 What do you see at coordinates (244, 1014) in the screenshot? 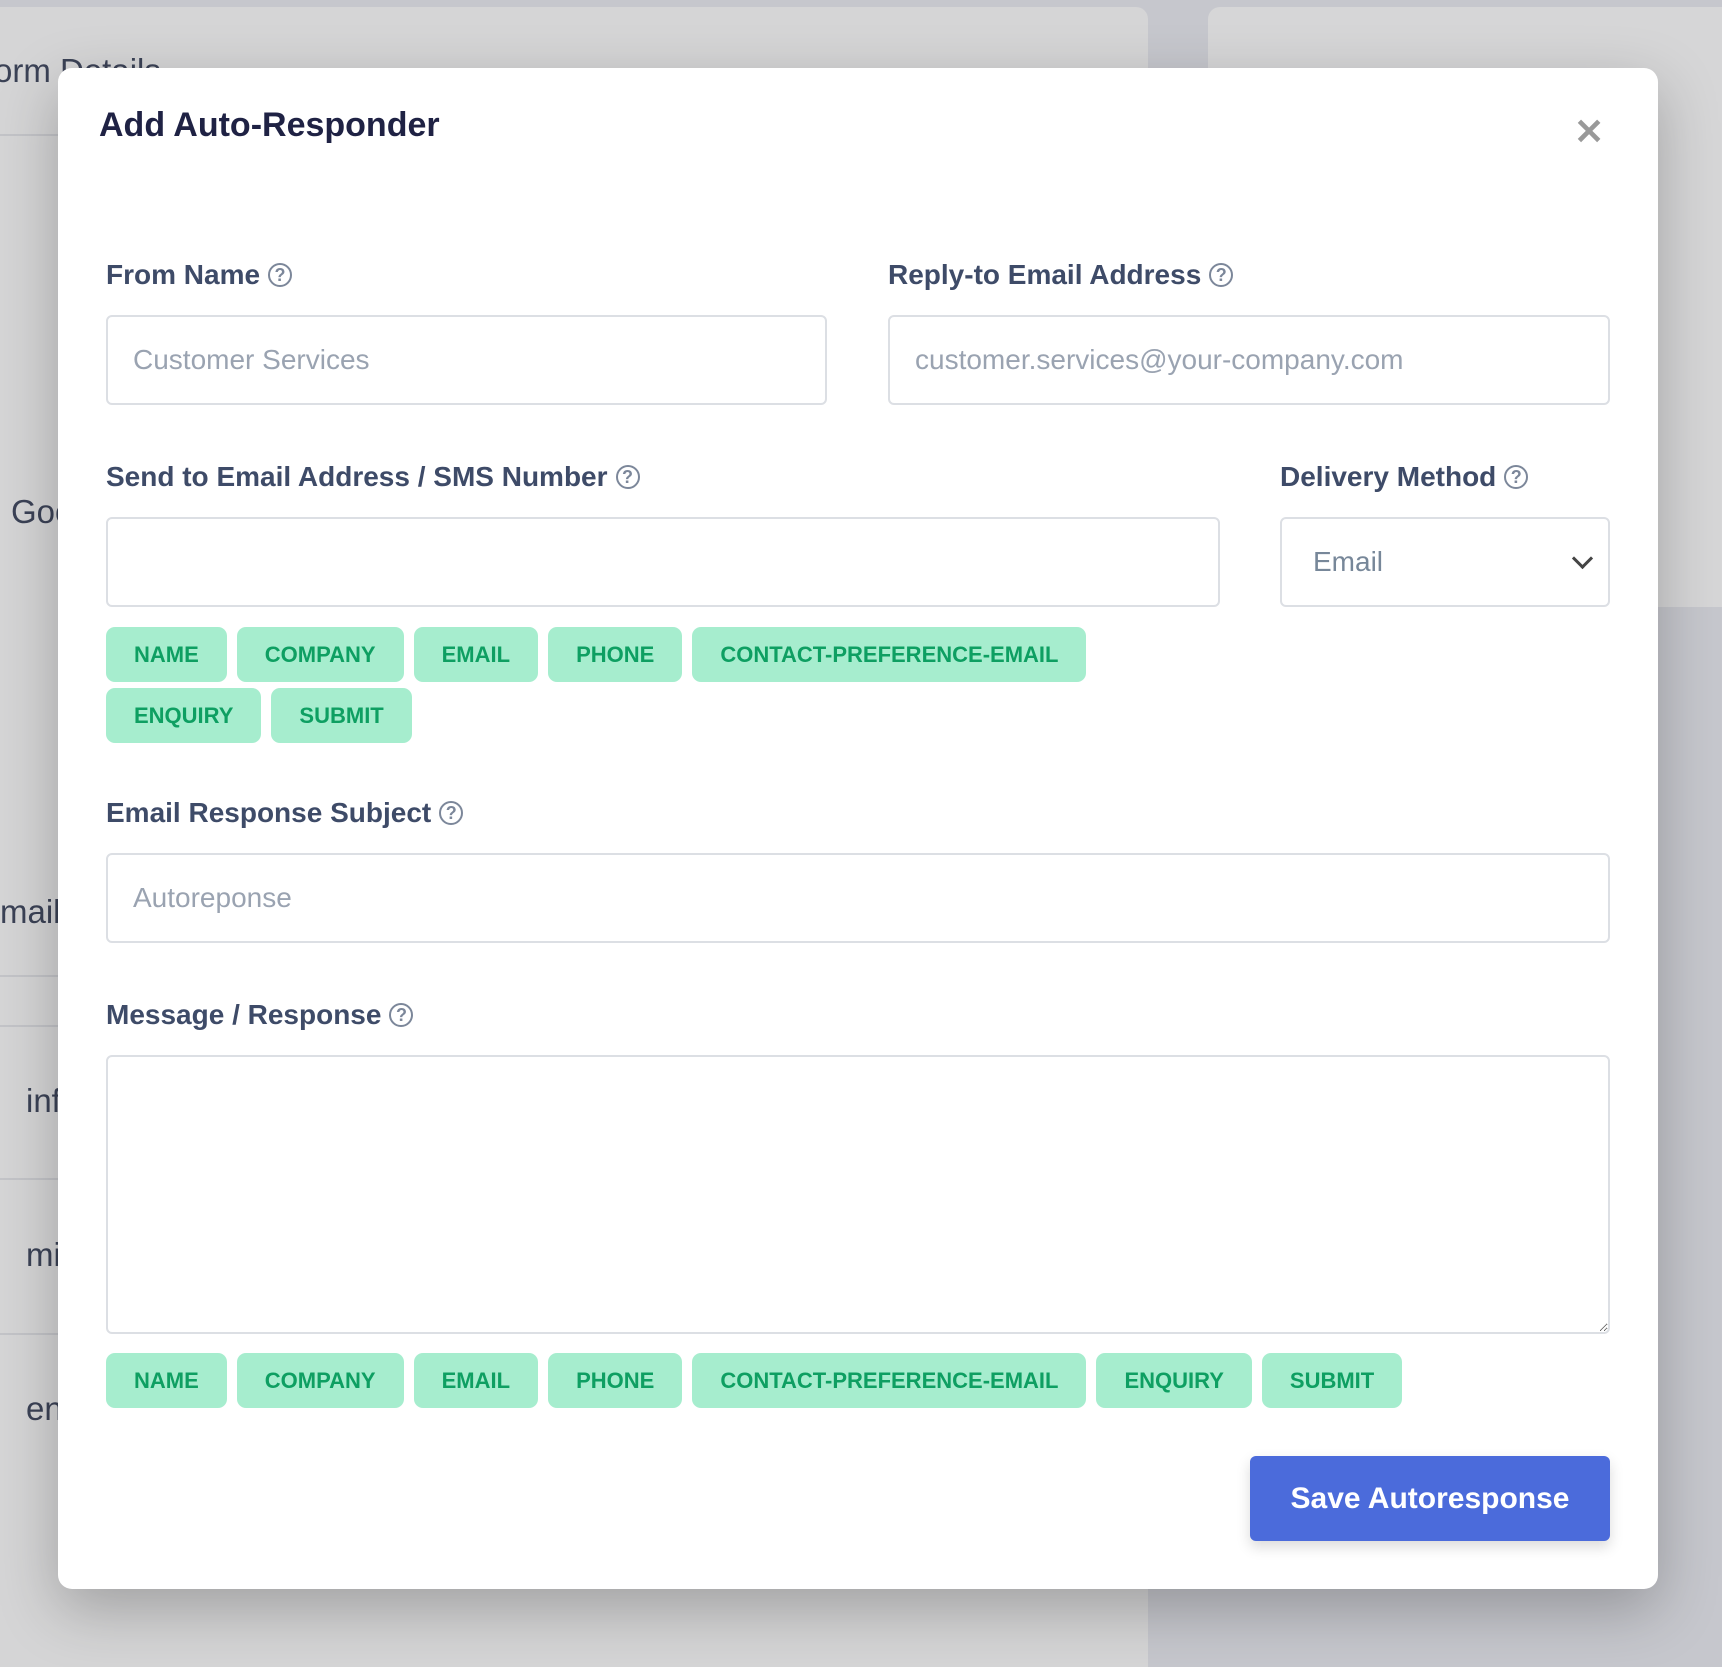
I see `label-text: Message / Response` at bounding box center [244, 1014].